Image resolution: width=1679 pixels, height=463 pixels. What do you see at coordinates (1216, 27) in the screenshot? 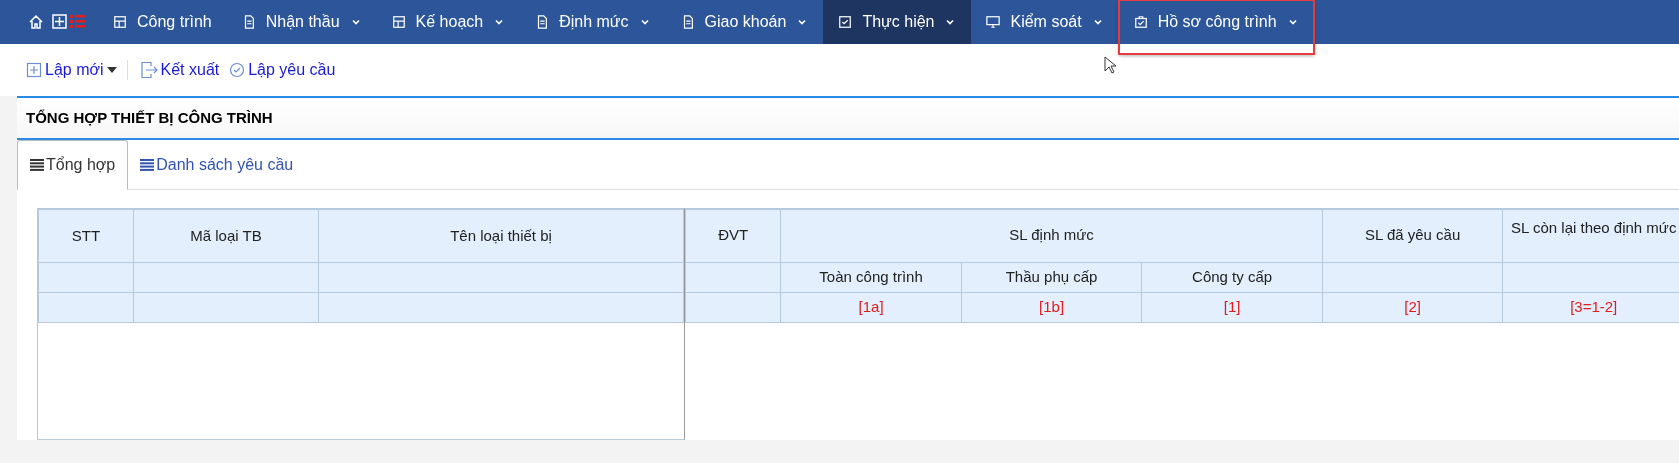
I see `menu-tab: Hồ sơ công trình` at bounding box center [1216, 27].